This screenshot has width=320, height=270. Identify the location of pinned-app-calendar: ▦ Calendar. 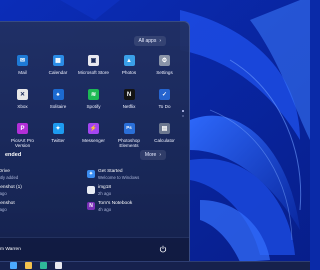
(58, 69).